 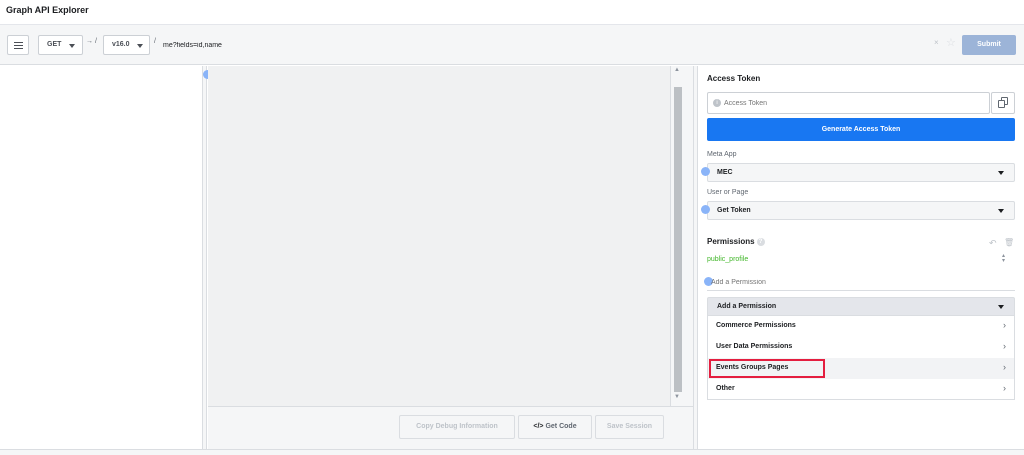 I want to click on meta-app-value: MEC, so click(x=725, y=172).